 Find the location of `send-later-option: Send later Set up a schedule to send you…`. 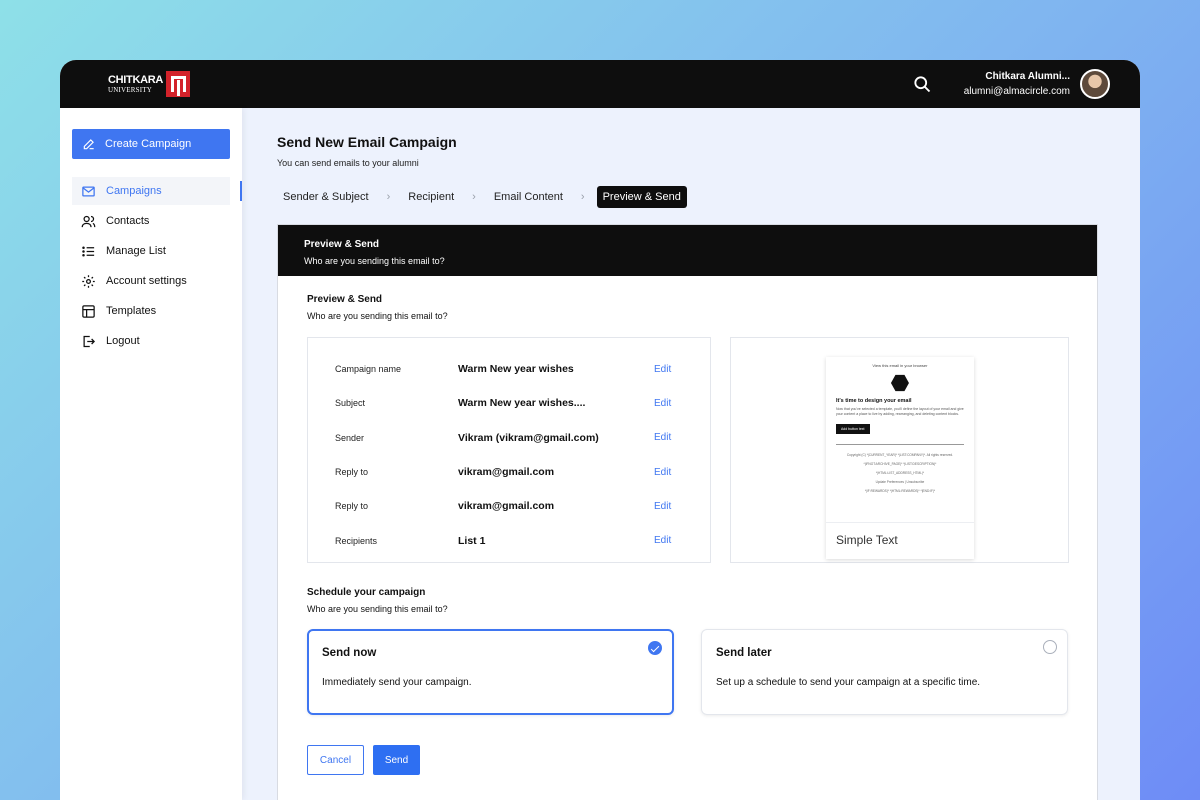

send-later-option: Send later Set up a schedule to send you… is located at coordinates (884, 672).